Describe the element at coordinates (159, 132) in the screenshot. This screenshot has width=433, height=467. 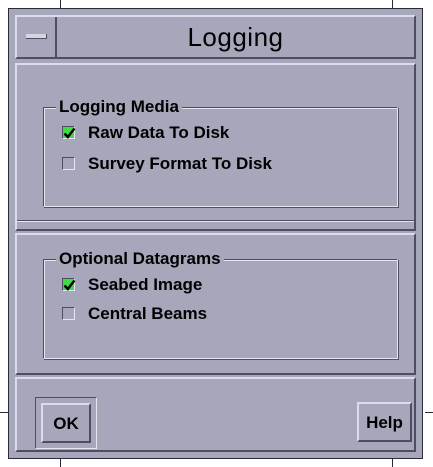
I see `raw-data-to-disk-label: Raw Data To Disk` at that location.